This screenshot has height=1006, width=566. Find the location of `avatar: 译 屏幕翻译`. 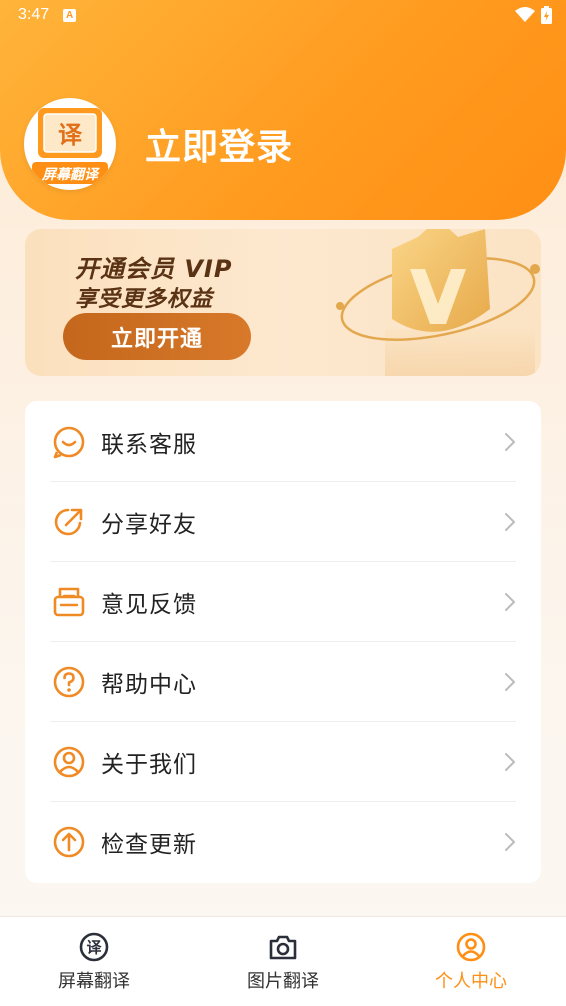

avatar: 译 屏幕翻译 is located at coordinates (70, 144).